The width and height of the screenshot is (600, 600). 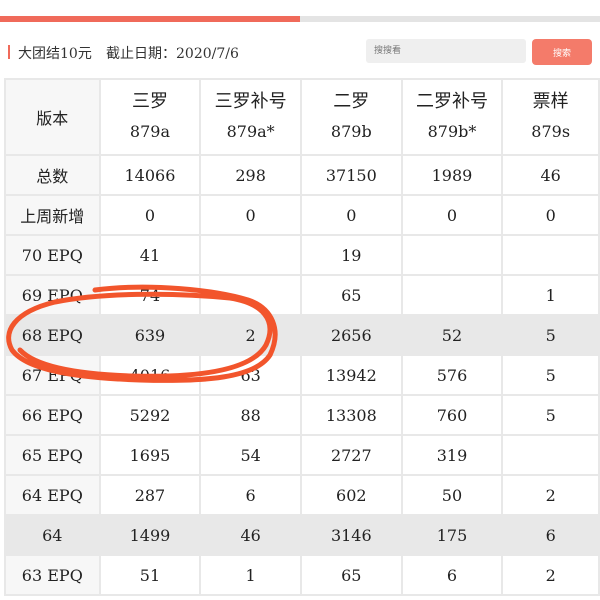 I want to click on table-cell: 2727, so click(x=351, y=455).